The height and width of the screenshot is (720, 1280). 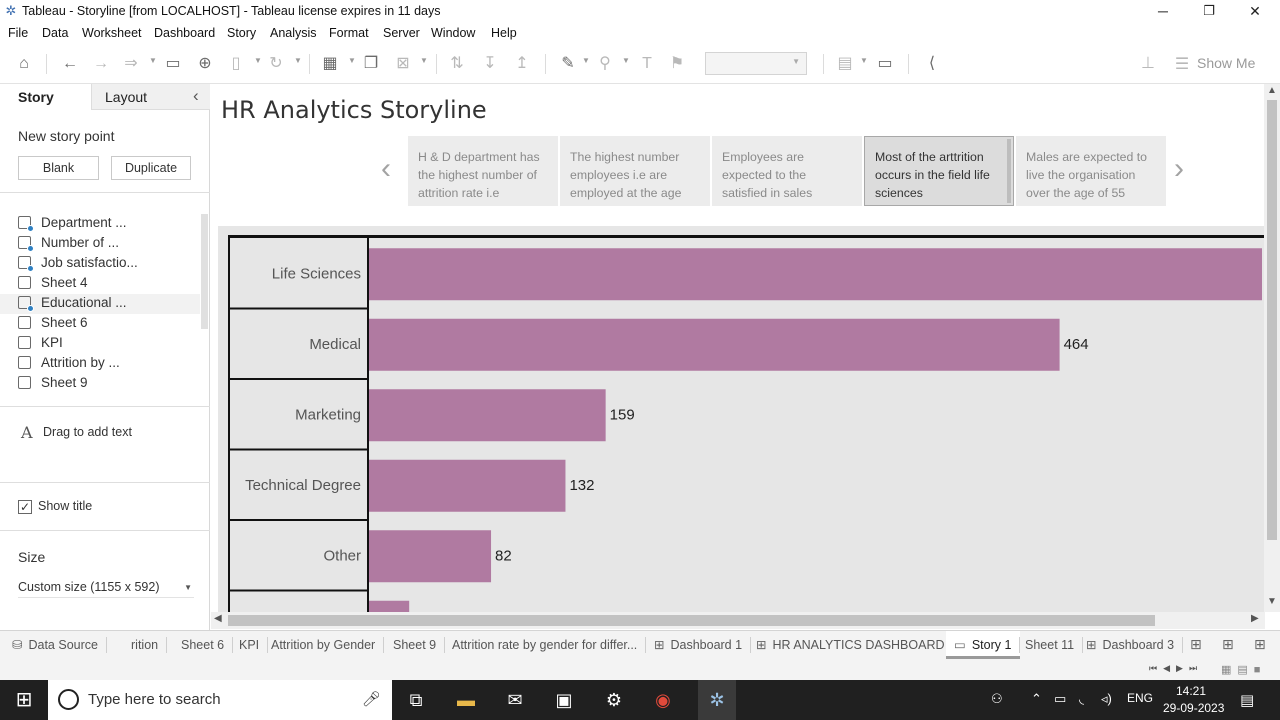 What do you see at coordinates (663, 700) in the screenshot?
I see `chrome-icon: ◉` at bounding box center [663, 700].